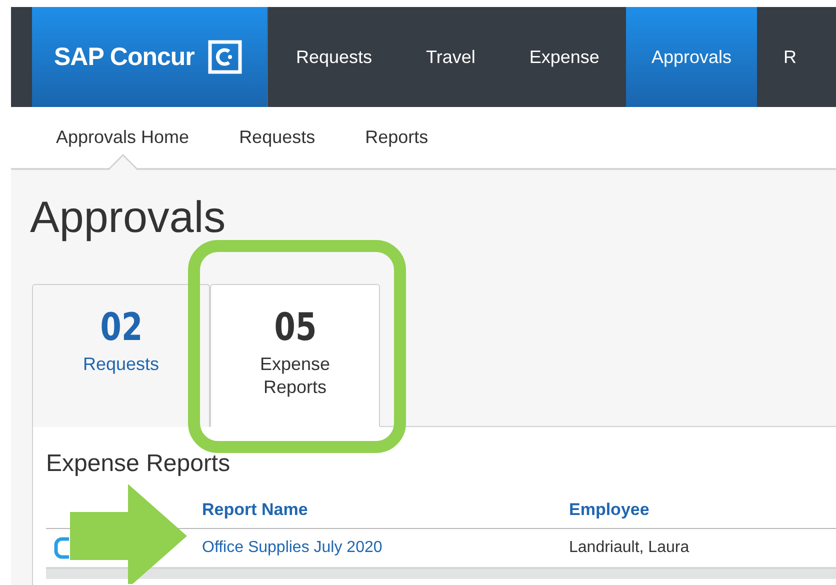 The height and width of the screenshot is (585, 836). I want to click on summary-tab: 02 Requests, so click(121, 355).